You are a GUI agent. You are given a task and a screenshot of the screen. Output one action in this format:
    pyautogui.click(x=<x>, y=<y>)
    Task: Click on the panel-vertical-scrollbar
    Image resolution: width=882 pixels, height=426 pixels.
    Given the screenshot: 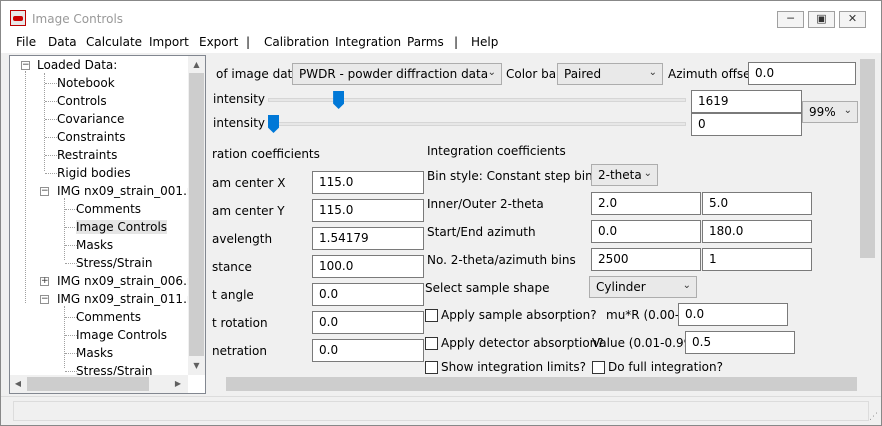 What is the action you would take?
    pyautogui.click(x=867, y=215)
    